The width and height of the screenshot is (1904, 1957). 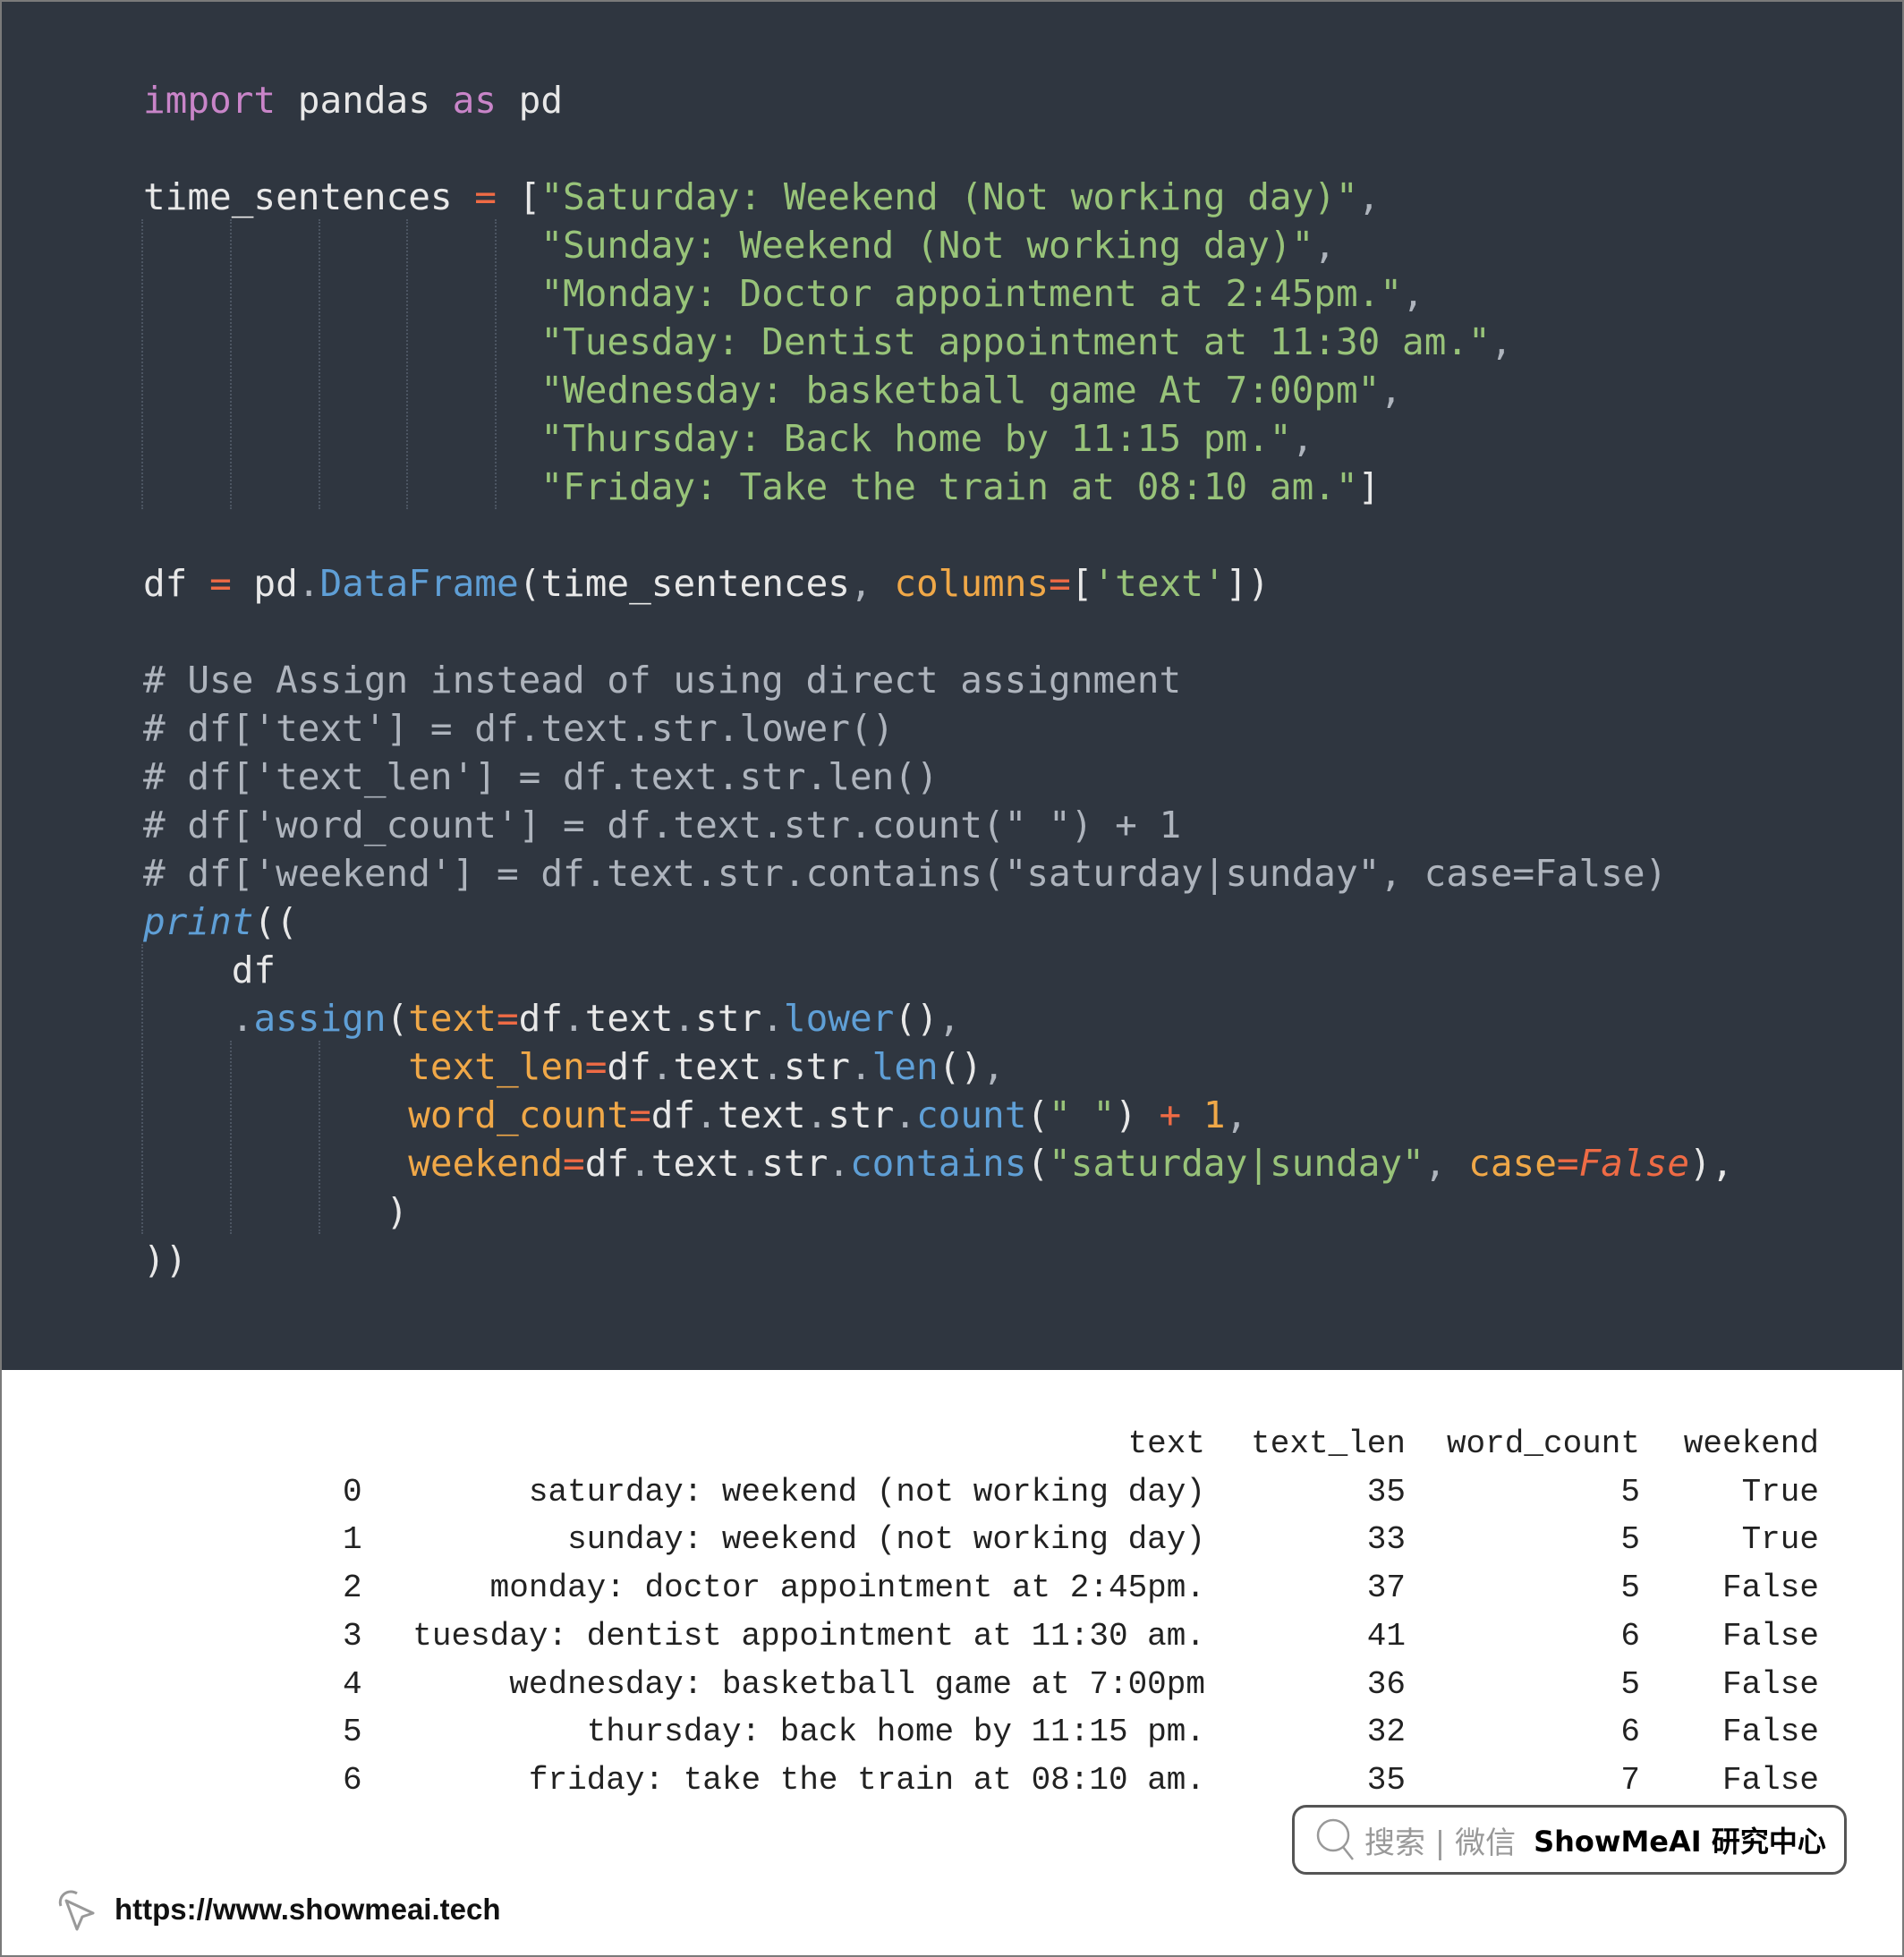 What do you see at coordinates (209, 100) in the screenshot?
I see `code-token: import` at bounding box center [209, 100].